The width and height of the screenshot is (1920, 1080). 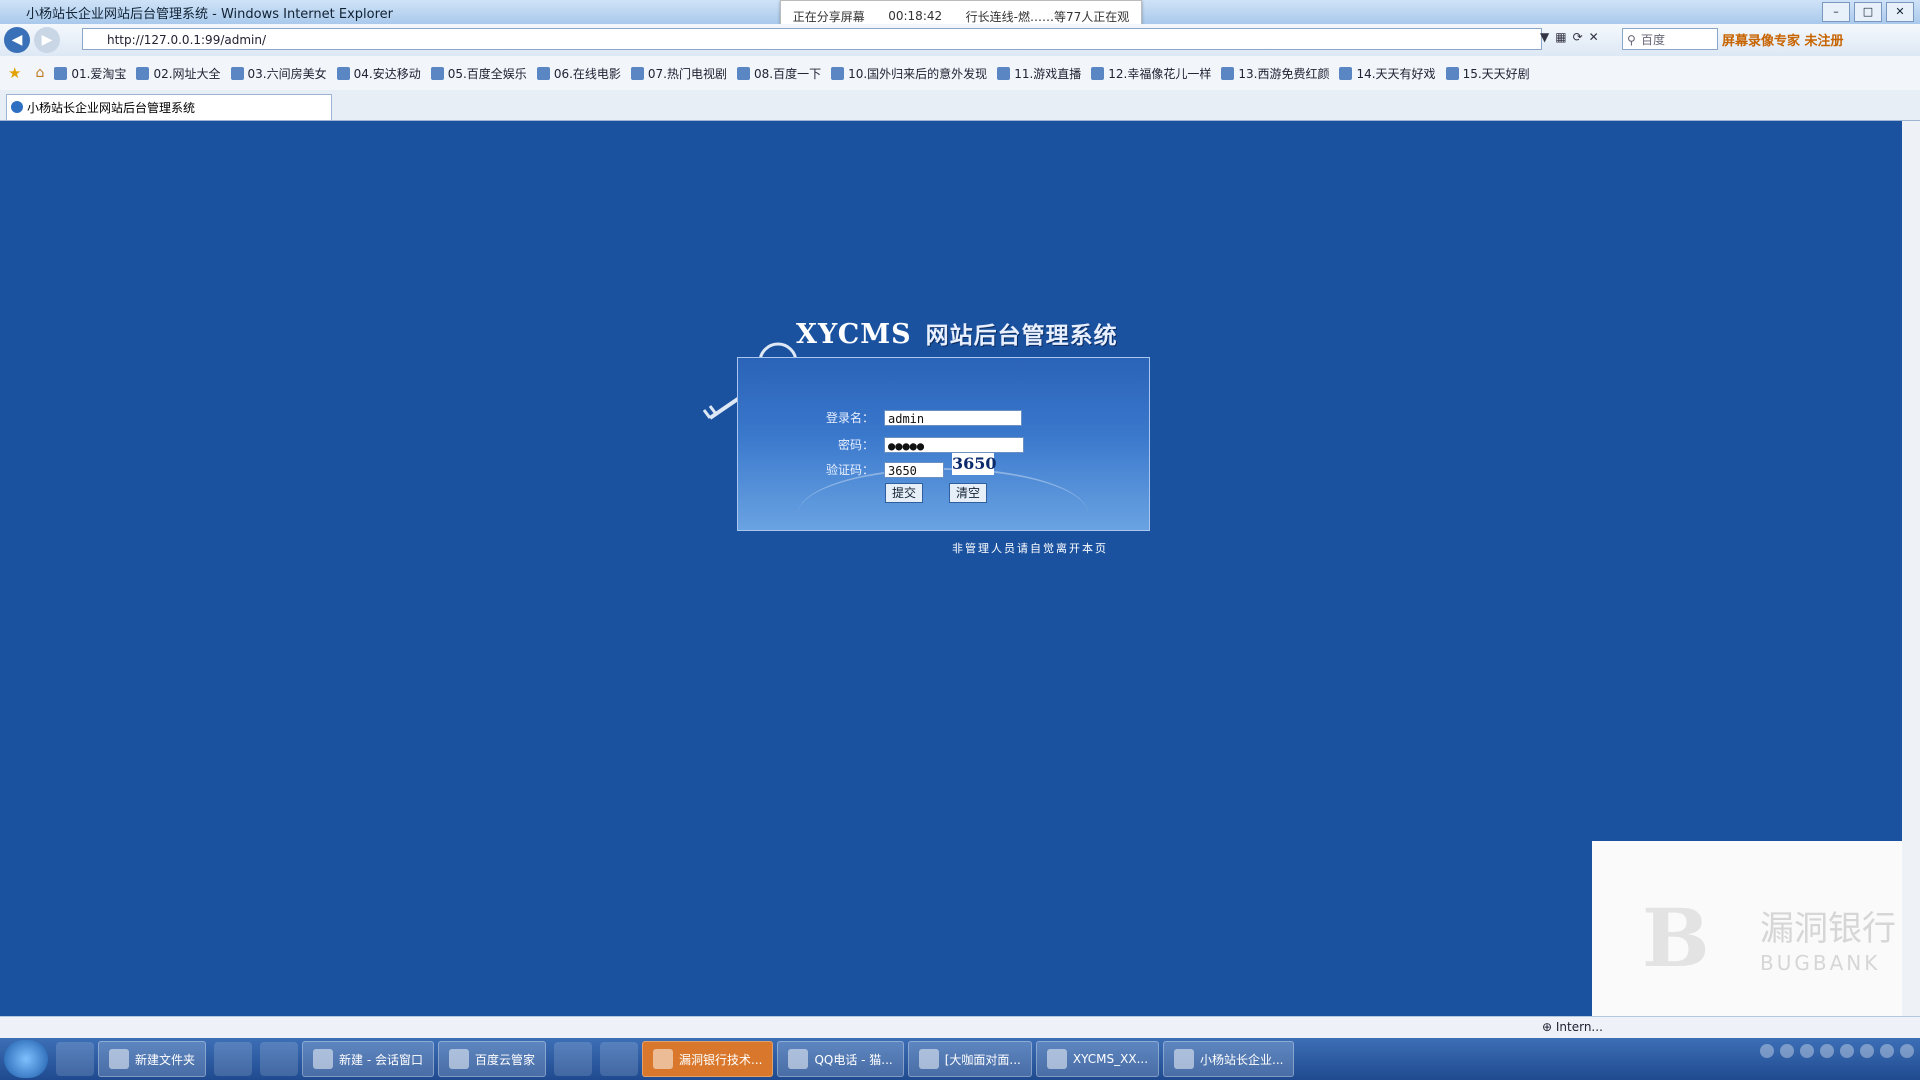 I want to click on favorite-link: 14.天天有好戏, so click(x=1387, y=73).